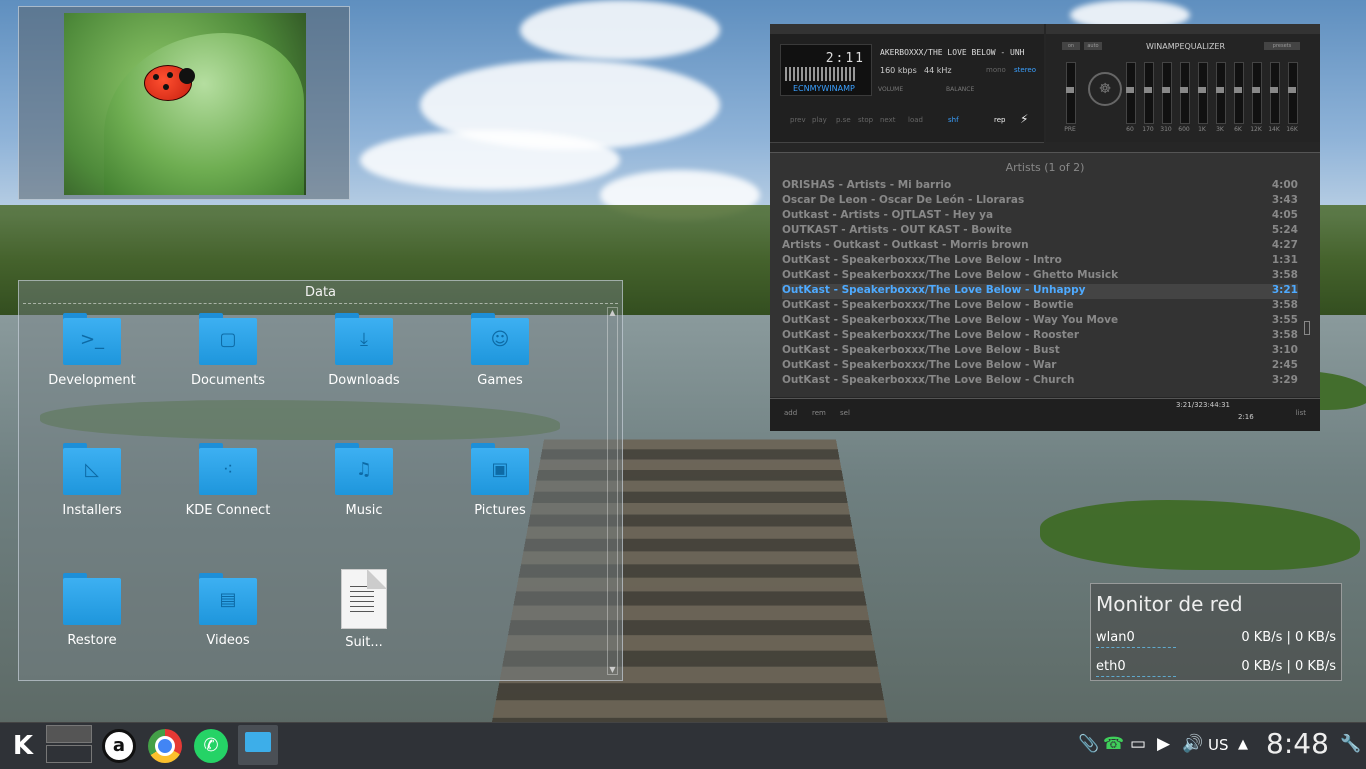 This screenshot has width=1366, height=769. What do you see at coordinates (915, 120) in the screenshot?
I see `load-button: load` at bounding box center [915, 120].